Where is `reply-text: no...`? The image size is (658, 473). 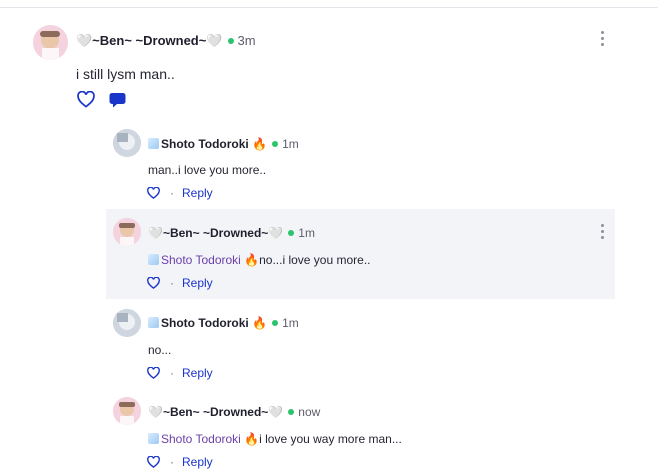
reply-text: no... is located at coordinates (160, 350).